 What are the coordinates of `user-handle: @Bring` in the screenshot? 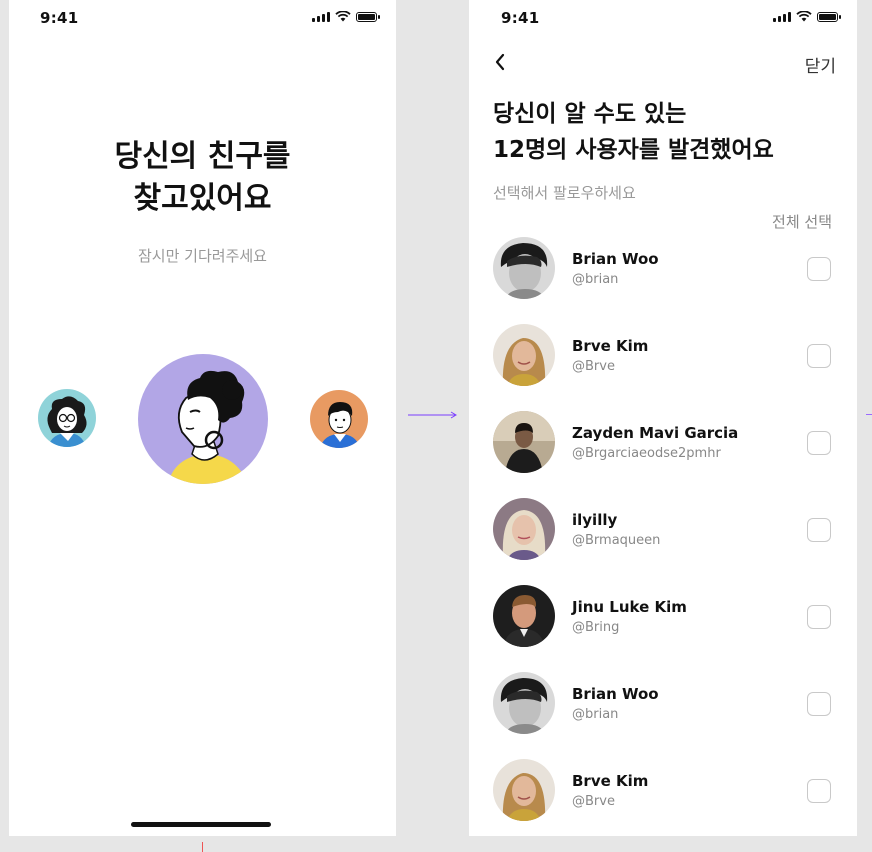 It's located at (596, 627).